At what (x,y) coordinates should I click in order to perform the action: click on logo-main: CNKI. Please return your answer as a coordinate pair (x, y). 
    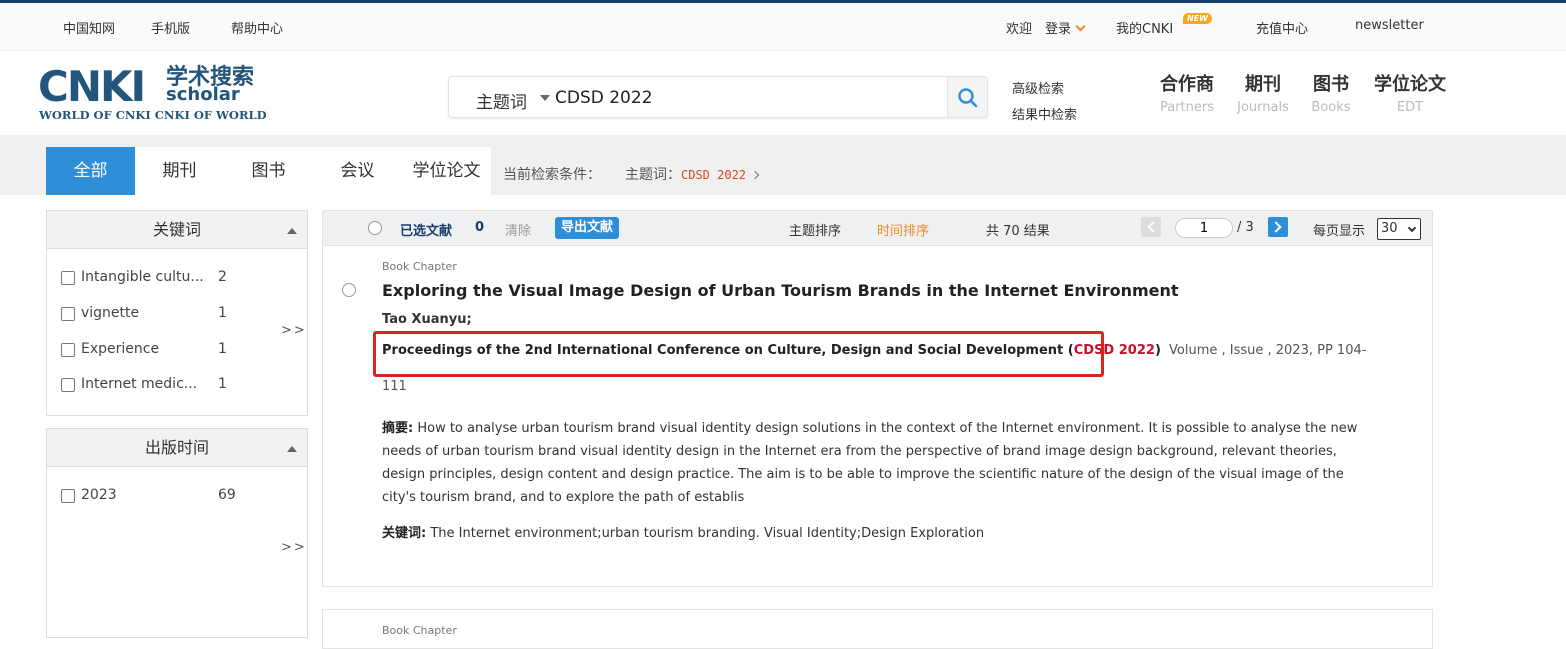
    Looking at the image, I should click on (92, 86).